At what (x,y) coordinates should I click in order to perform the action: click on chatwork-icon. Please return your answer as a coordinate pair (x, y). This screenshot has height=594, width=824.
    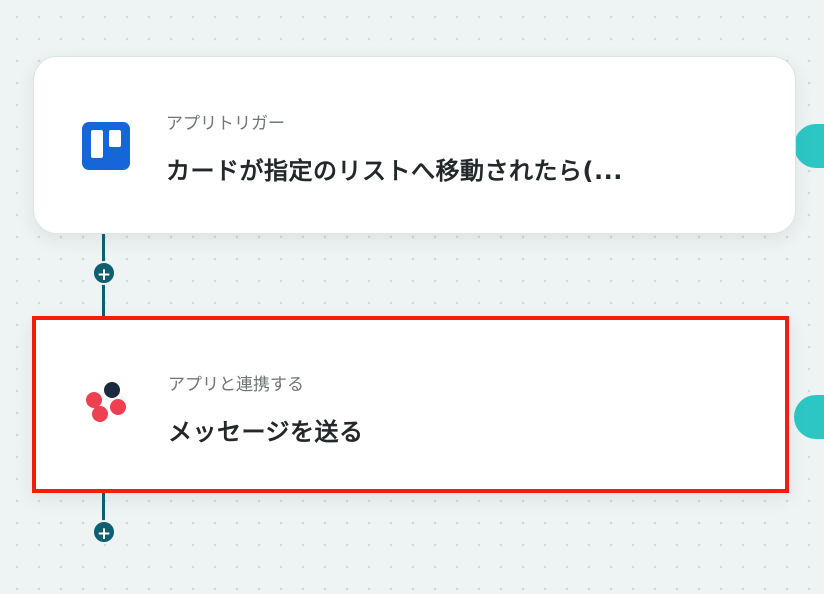
    Looking at the image, I should click on (108, 403).